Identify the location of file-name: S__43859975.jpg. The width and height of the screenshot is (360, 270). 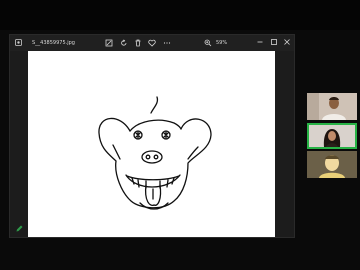
(53, 43).